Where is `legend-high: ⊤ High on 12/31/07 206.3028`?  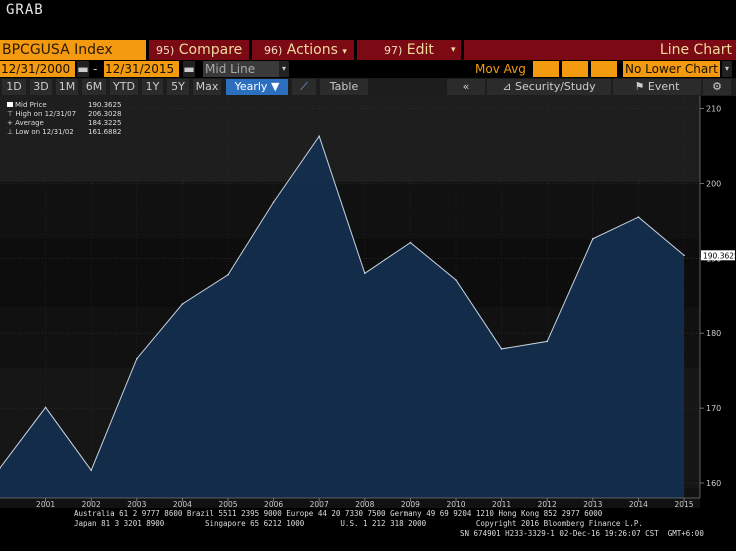 legend-high: ⊤ High on 12/31/07 206.3028 is located at coordinates (65, 114).